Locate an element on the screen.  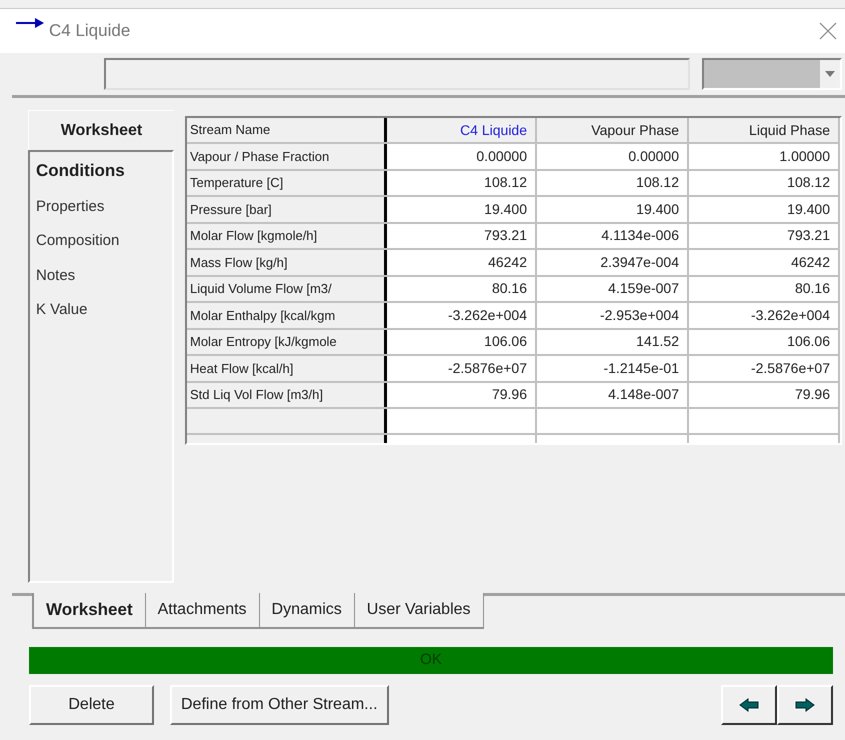
status-bar: OK is located at coordinates (431, 660).